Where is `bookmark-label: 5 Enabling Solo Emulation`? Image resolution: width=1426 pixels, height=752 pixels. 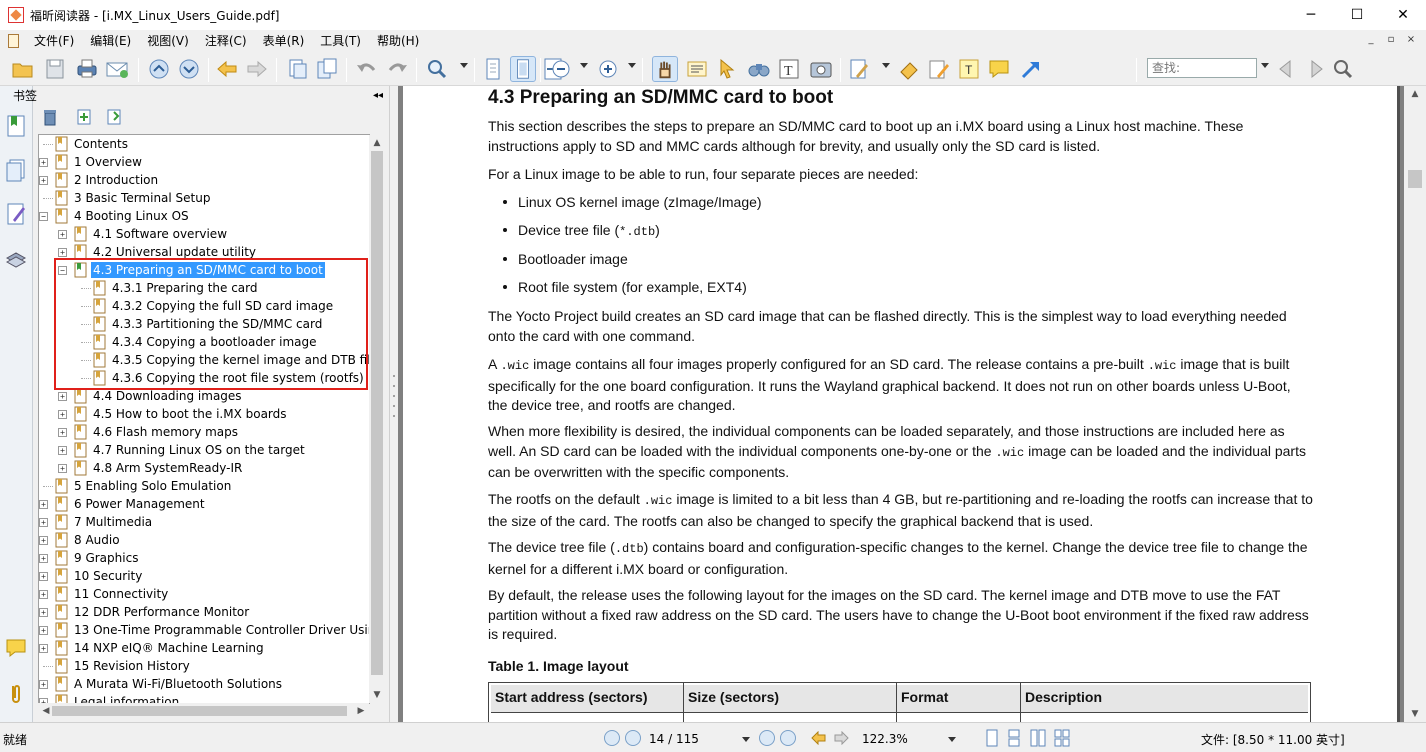
bookmark-label: 5 Enabling Solo Emulation is located at coordinates (152, 486).